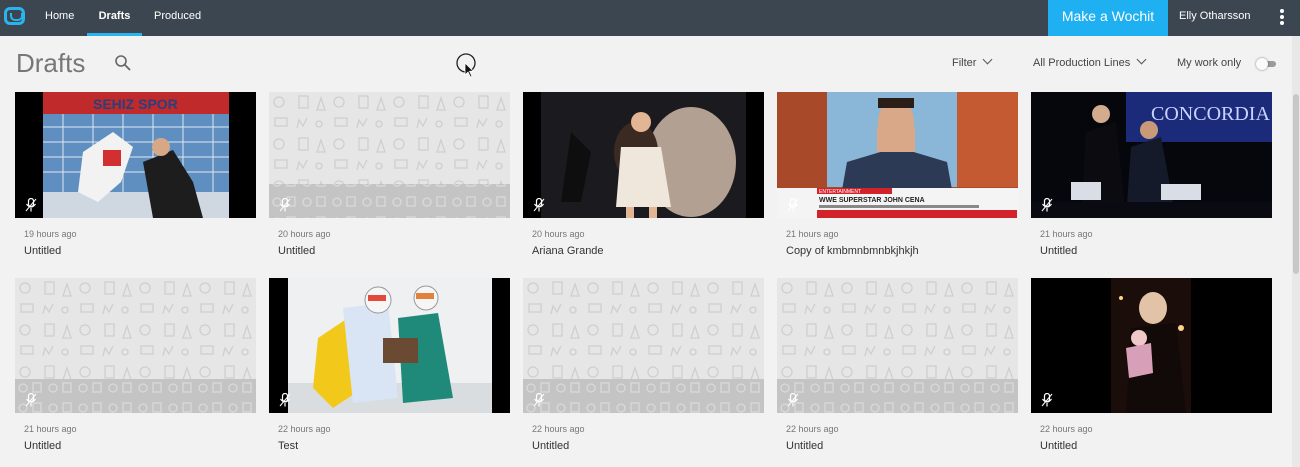 The width and height of the screenshot is (1300, 467). Describe the element at coordinates (114, 18) in the screenshot. I see `nav-drafts: Drafts` at that location.